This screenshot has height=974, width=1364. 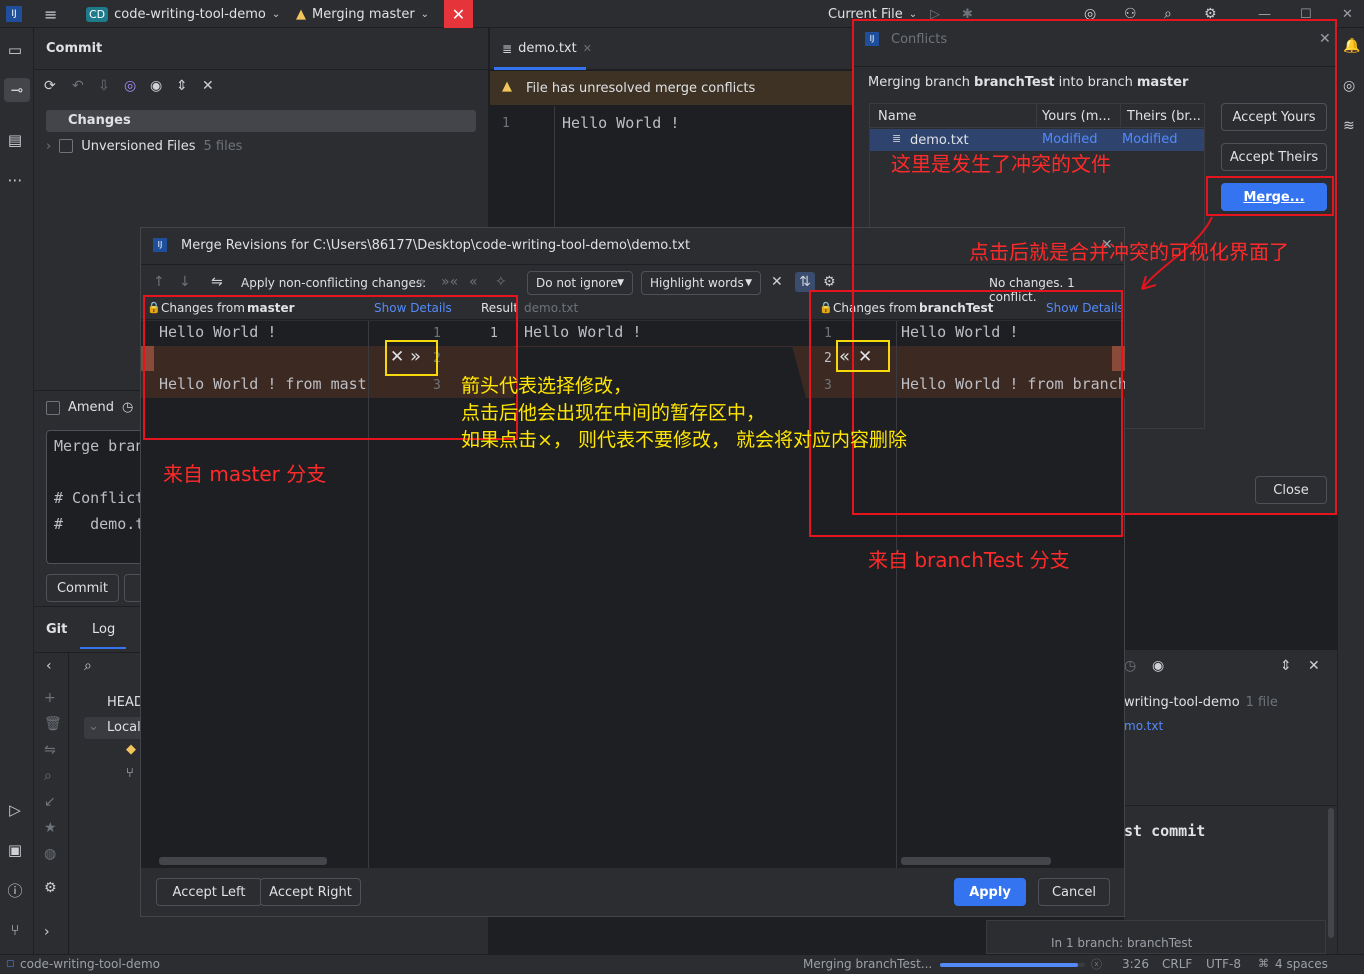 What do you see at coordinates (15, 930) in the screenshot?
I see `git-icon: ⑂` at bounding box center [15, 930].